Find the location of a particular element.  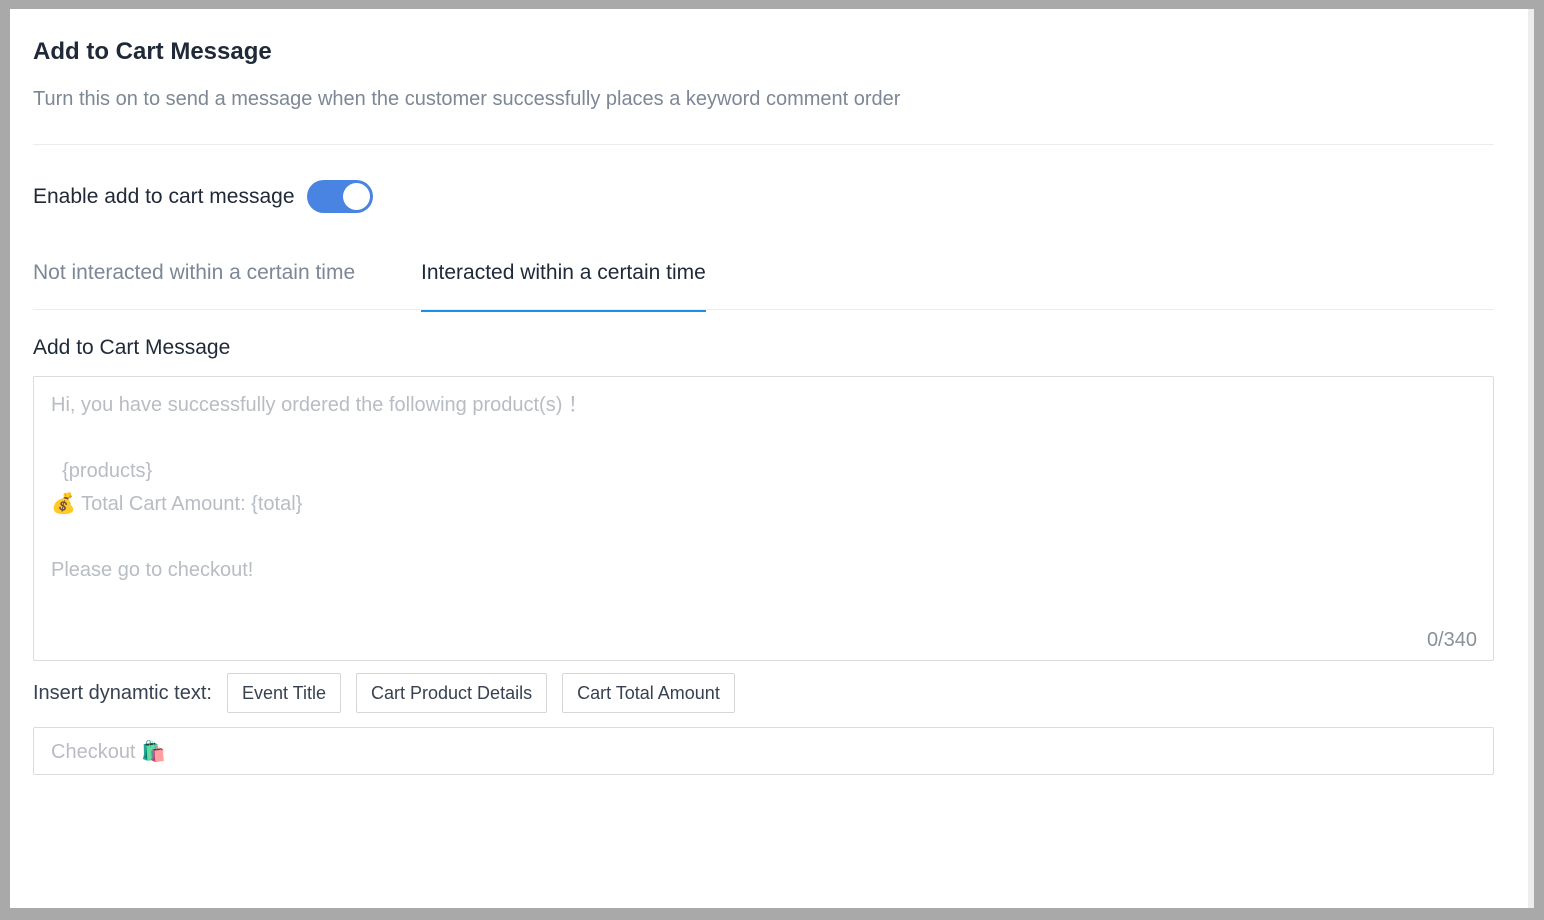

dynamic-text-label: Insert dynamtic text: is located at coordinates (122, 692).